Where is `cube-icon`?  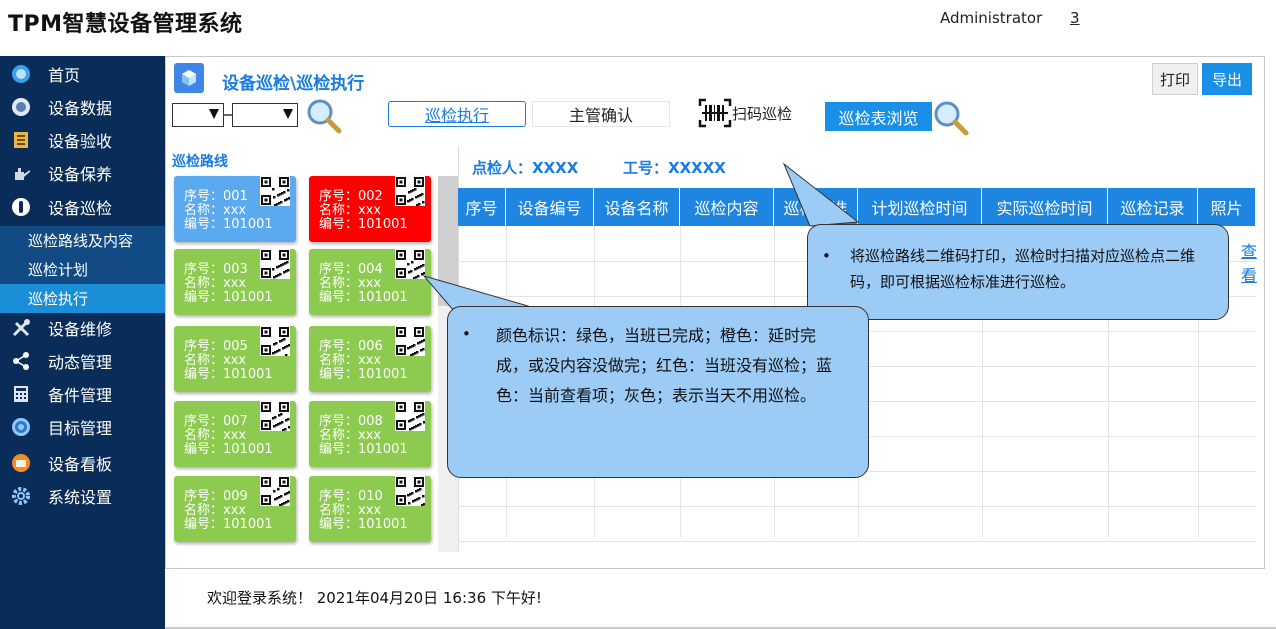 cube-icon is located at coordinates (189, 78).